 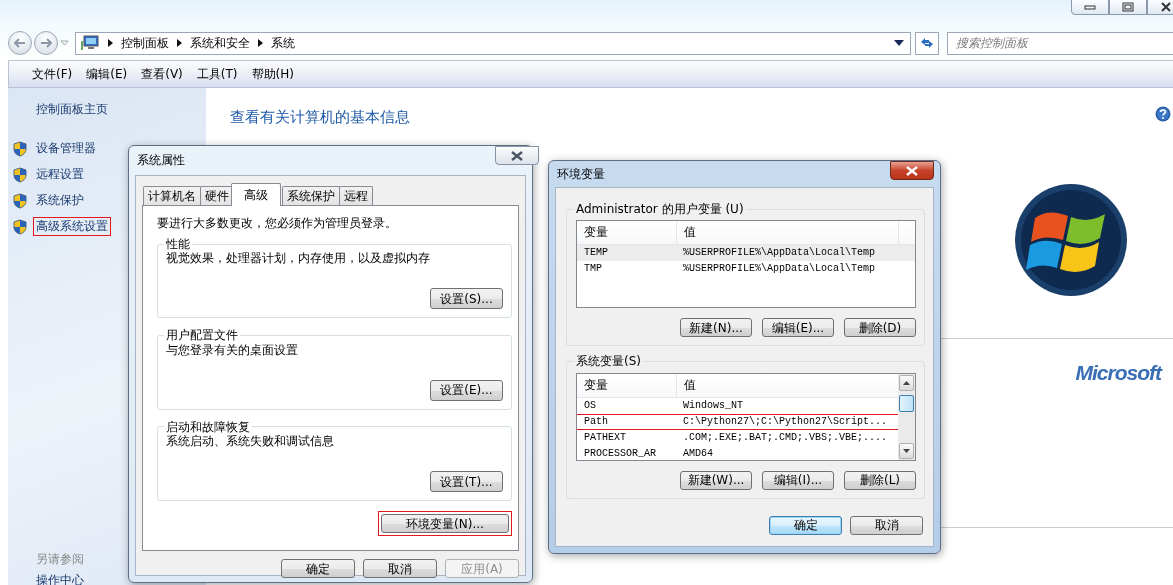 I want to click on list-row: TEMP %USERPROFILE%\AppData\Local\Temp, so click(x=746, y=253).